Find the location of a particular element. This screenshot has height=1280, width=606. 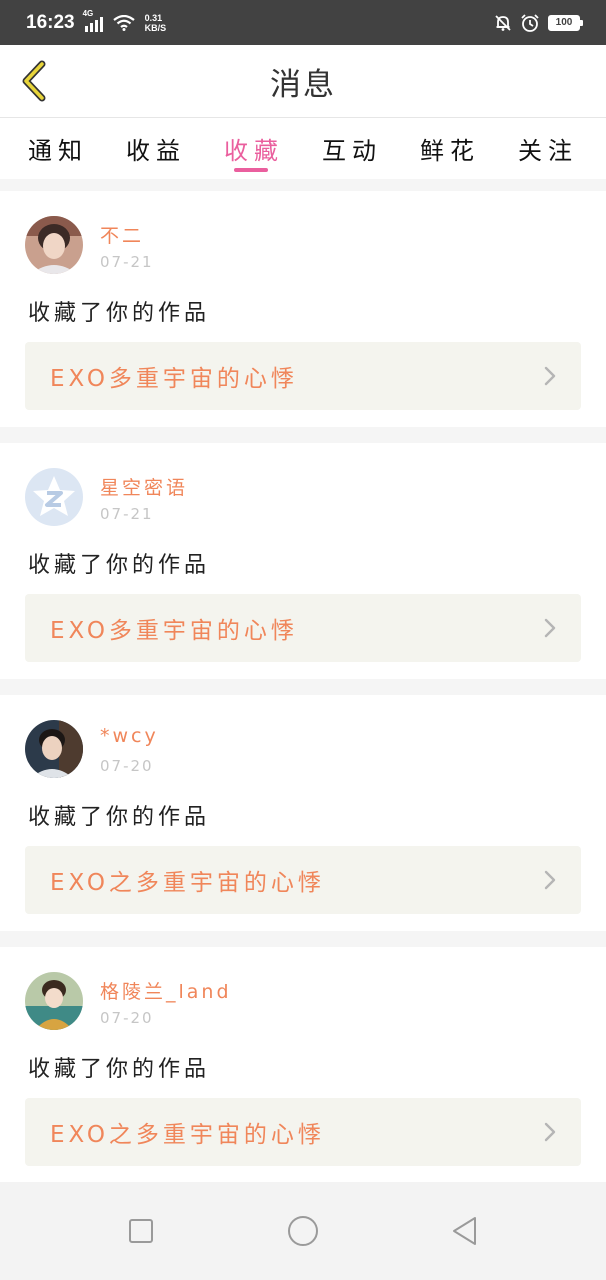

back-arrow-icon is located at coordinates (34, 81).